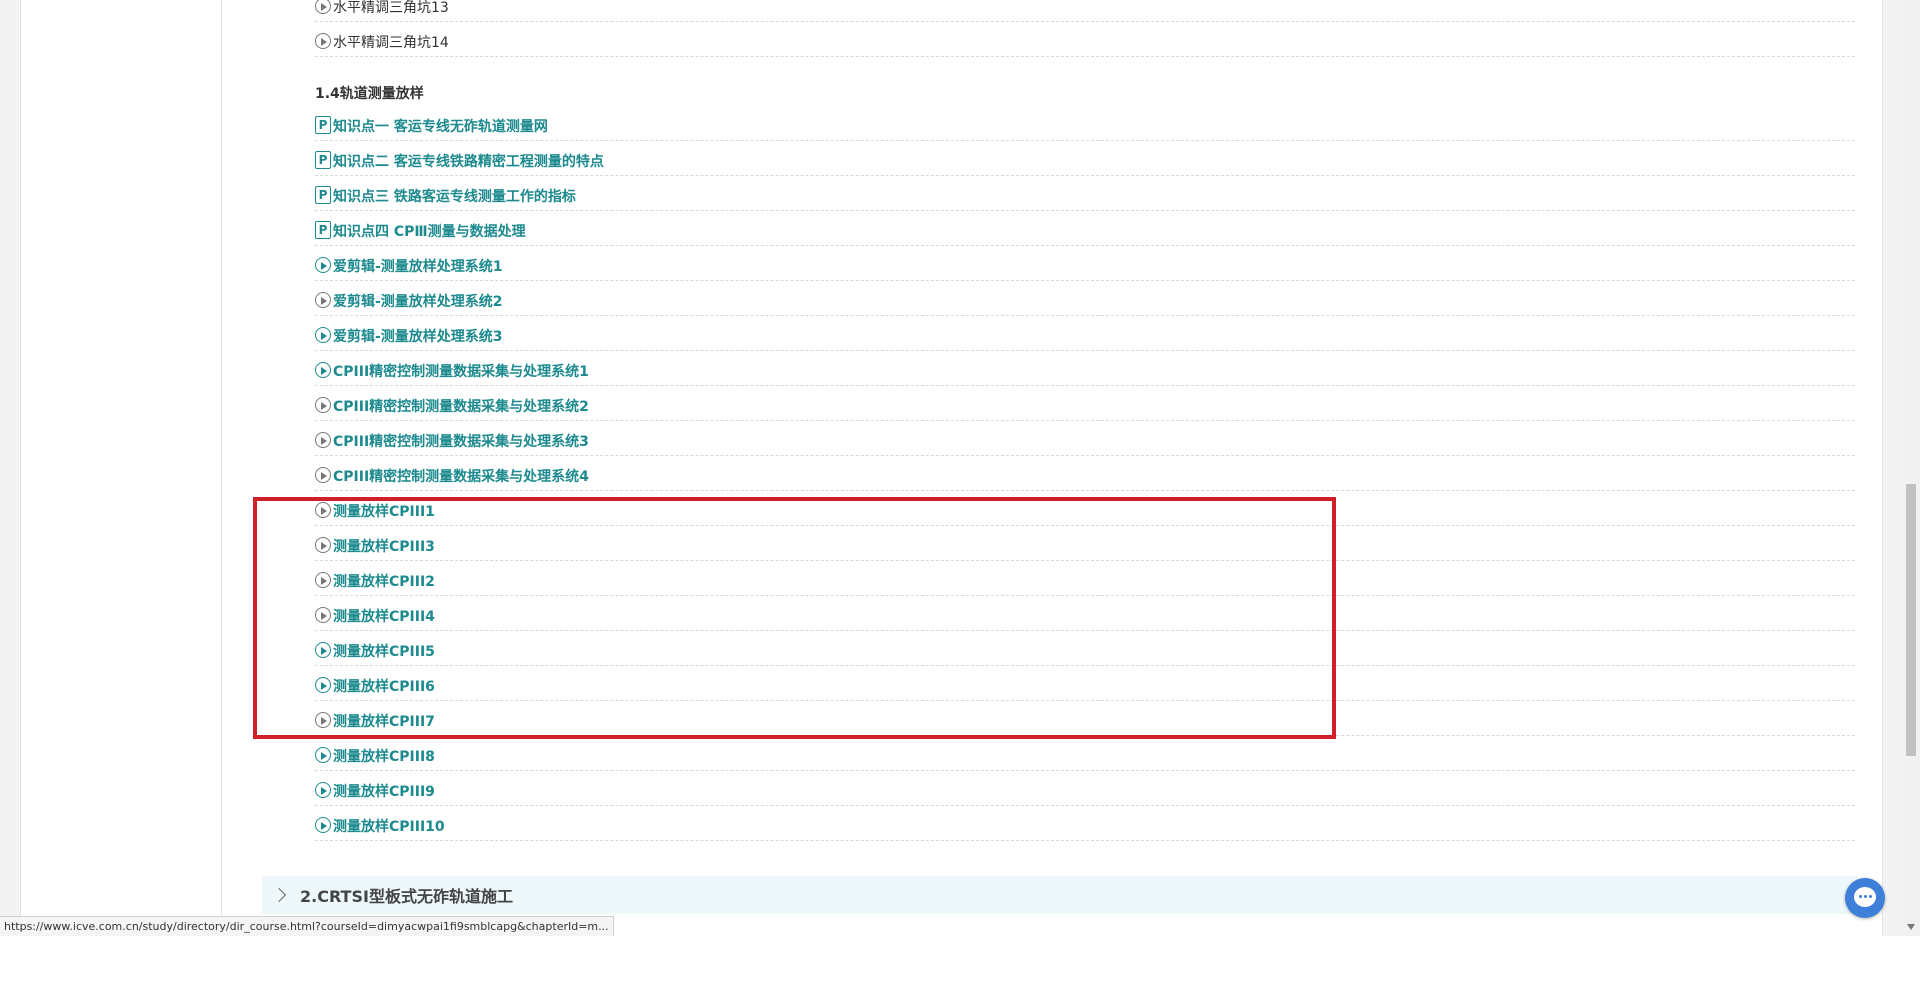 The height and width of the screenshot is (1000, 1920). What do you see at coordinates (461, 407) in the screenshot?
I see `list-item-label: CPIII精密控制测量数据采集与处理系统2` at bounding box center [461, 407].